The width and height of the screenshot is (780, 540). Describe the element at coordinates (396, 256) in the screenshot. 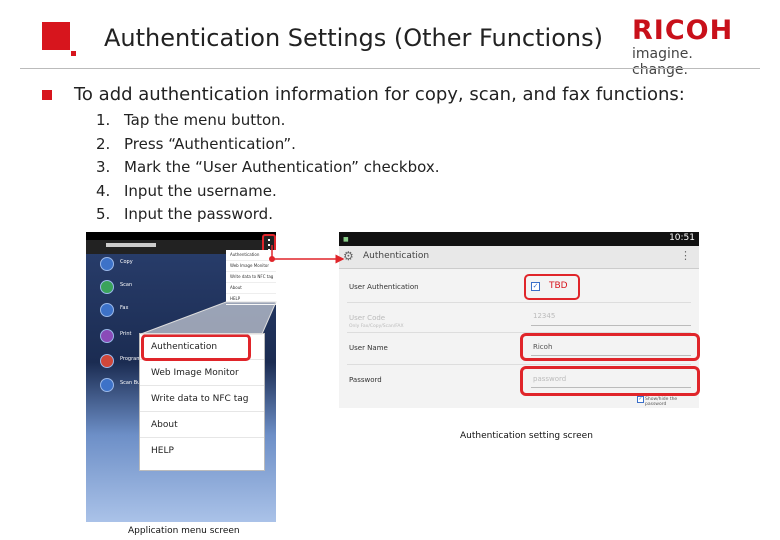

I see `screen-header: Authentication` at that location.